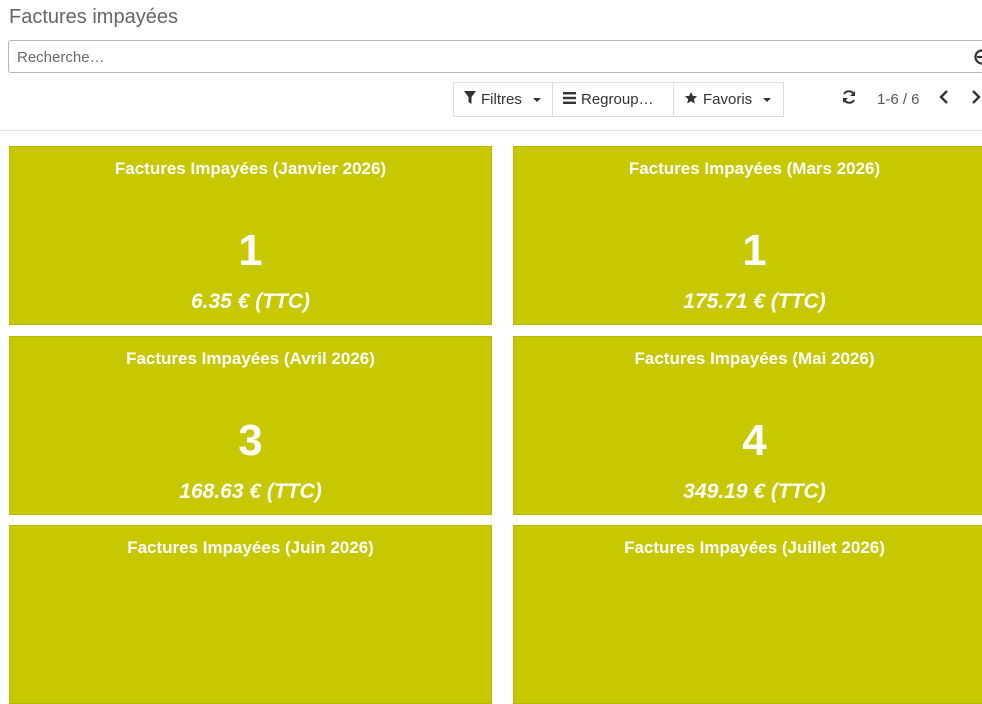  I want to click on favorites-label: Favoris, so click(727, 99).